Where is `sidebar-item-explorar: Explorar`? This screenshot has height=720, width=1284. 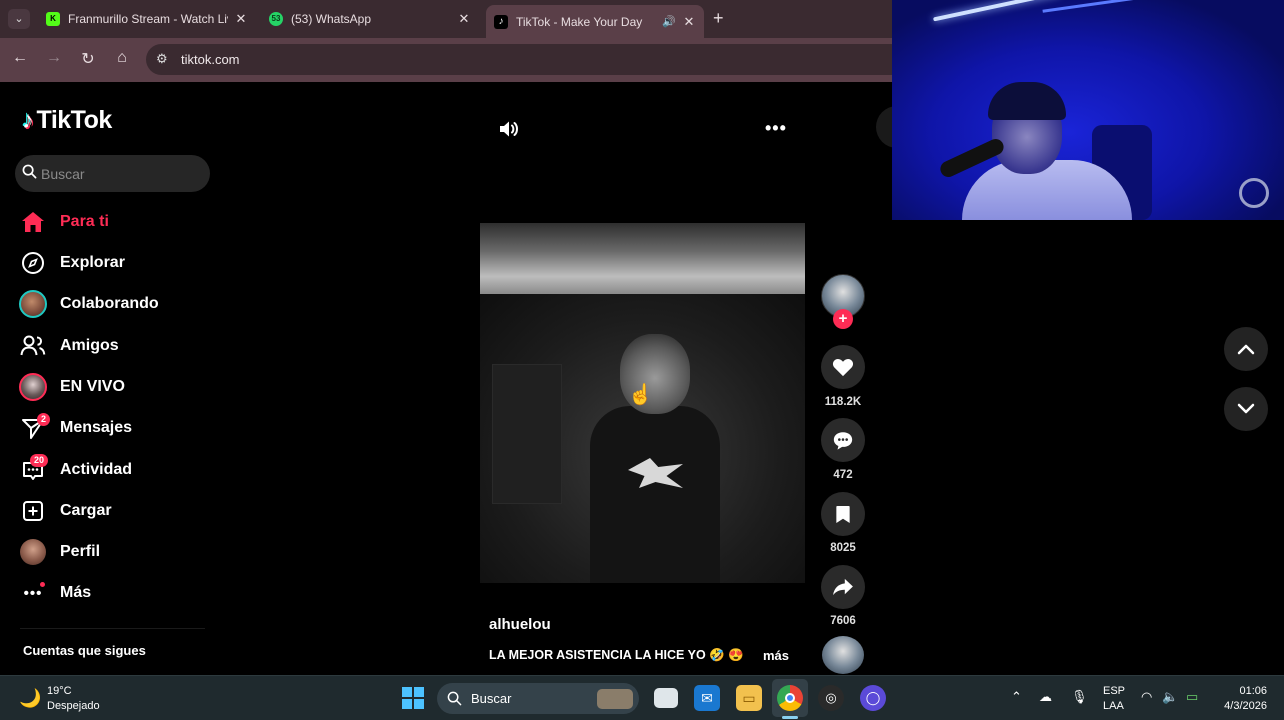
sidebar-item-explorar: Explorar is located at coordinates (71, 263).